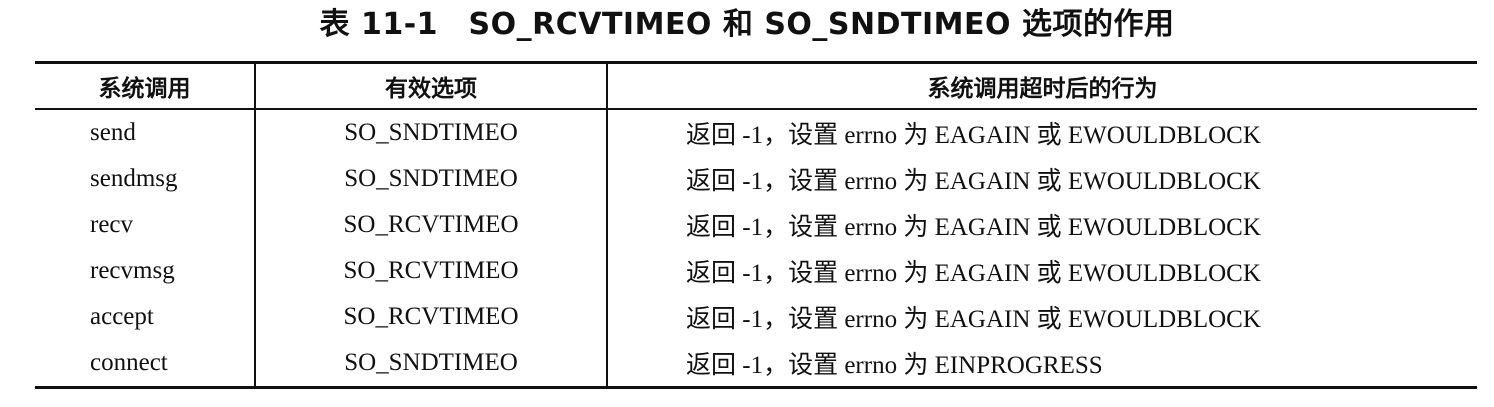 The width and height of the screenshot is (1494, 407). I want to click on table-header-row: 系统调用 有效选项 系统调用超时后的行为, so click(756, 86).